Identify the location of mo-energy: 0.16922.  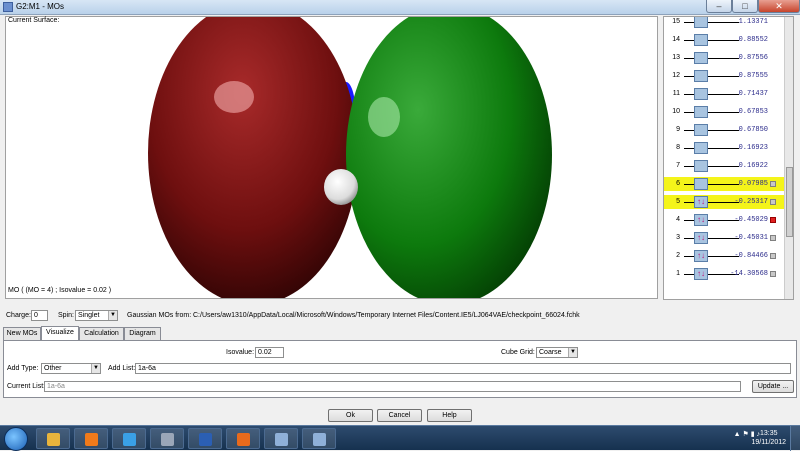
(753, 166).